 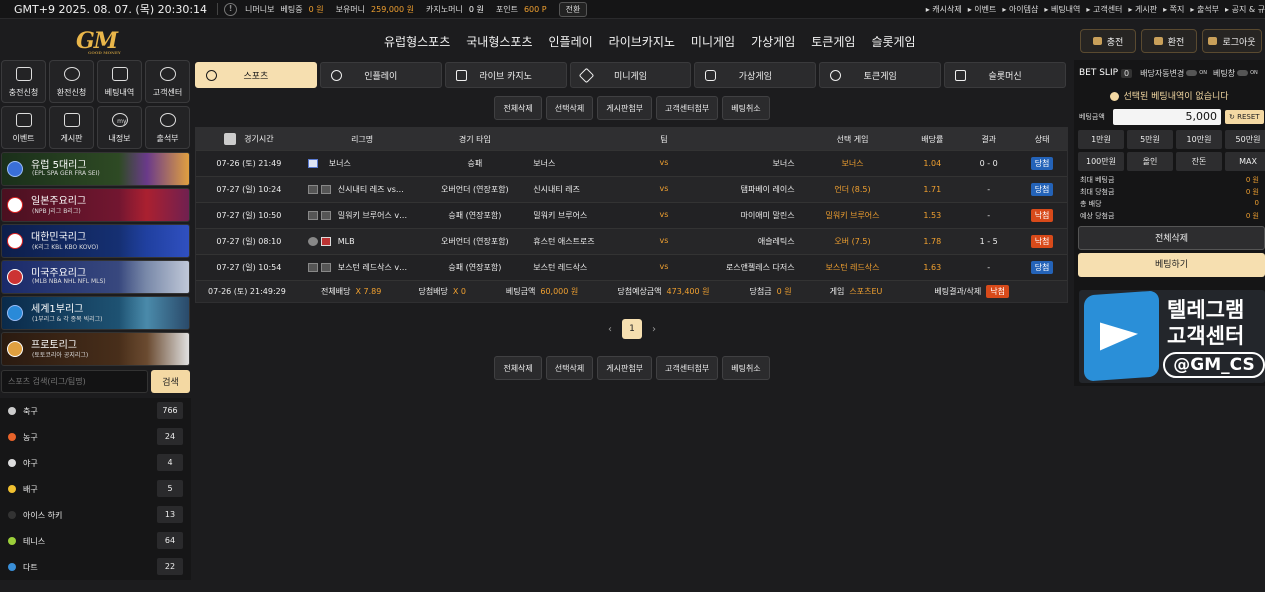 I want to click on banner-japan: 일본주요리그 (NPB J리그 B리그), so click(x=95, y=205).